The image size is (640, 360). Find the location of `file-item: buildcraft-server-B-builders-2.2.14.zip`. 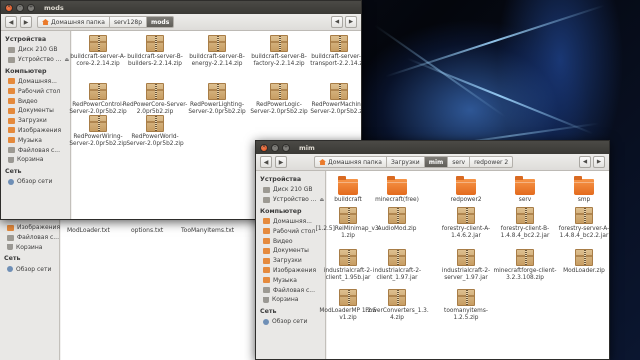

file-item: buildcraft-server-B-builders-2.2.14.zip is located at coordinates (155, 51).